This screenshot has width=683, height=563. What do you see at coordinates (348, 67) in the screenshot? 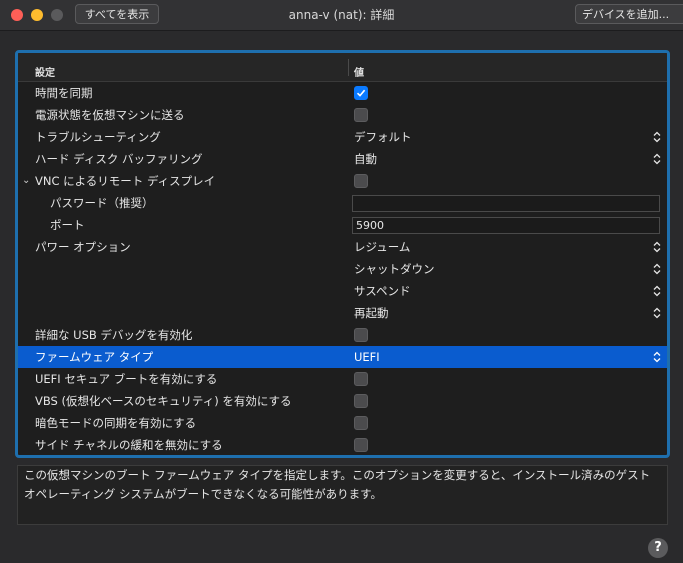
I see `column-divider` at bounding box center [348, 67].